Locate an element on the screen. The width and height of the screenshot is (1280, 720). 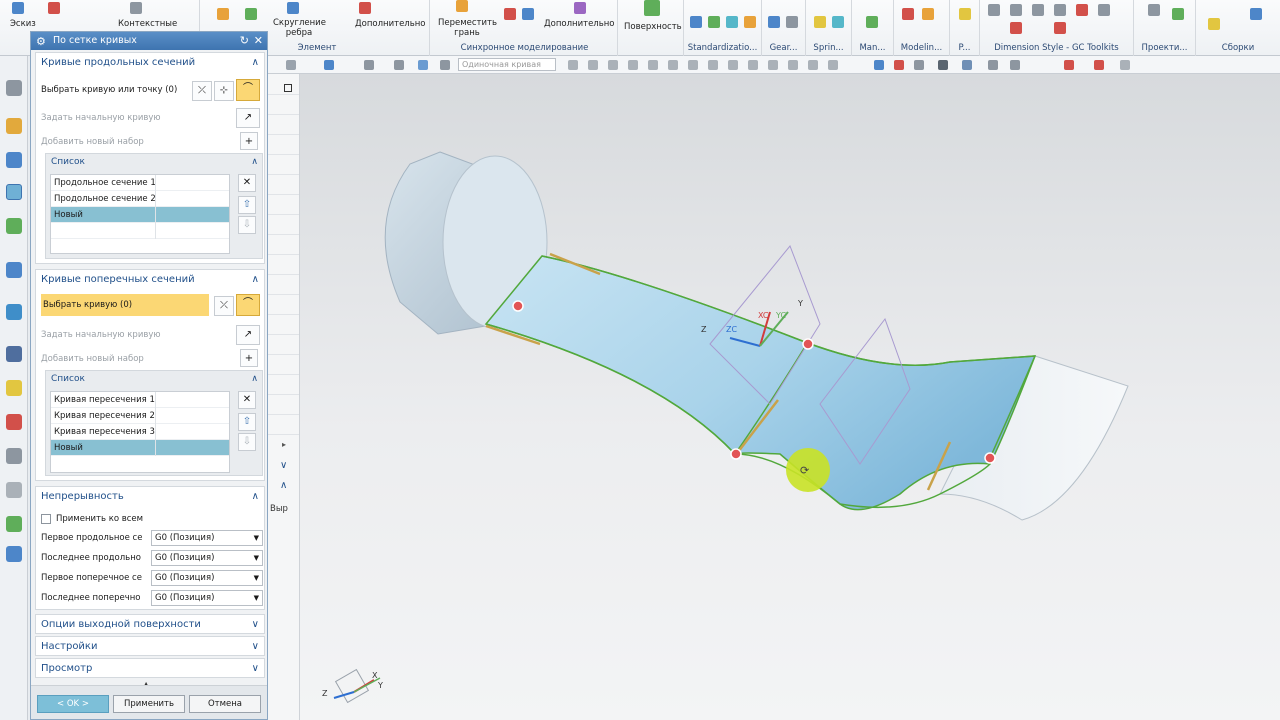
dialog-settings-icon: ⚙ is located at coordinates (41, 42).